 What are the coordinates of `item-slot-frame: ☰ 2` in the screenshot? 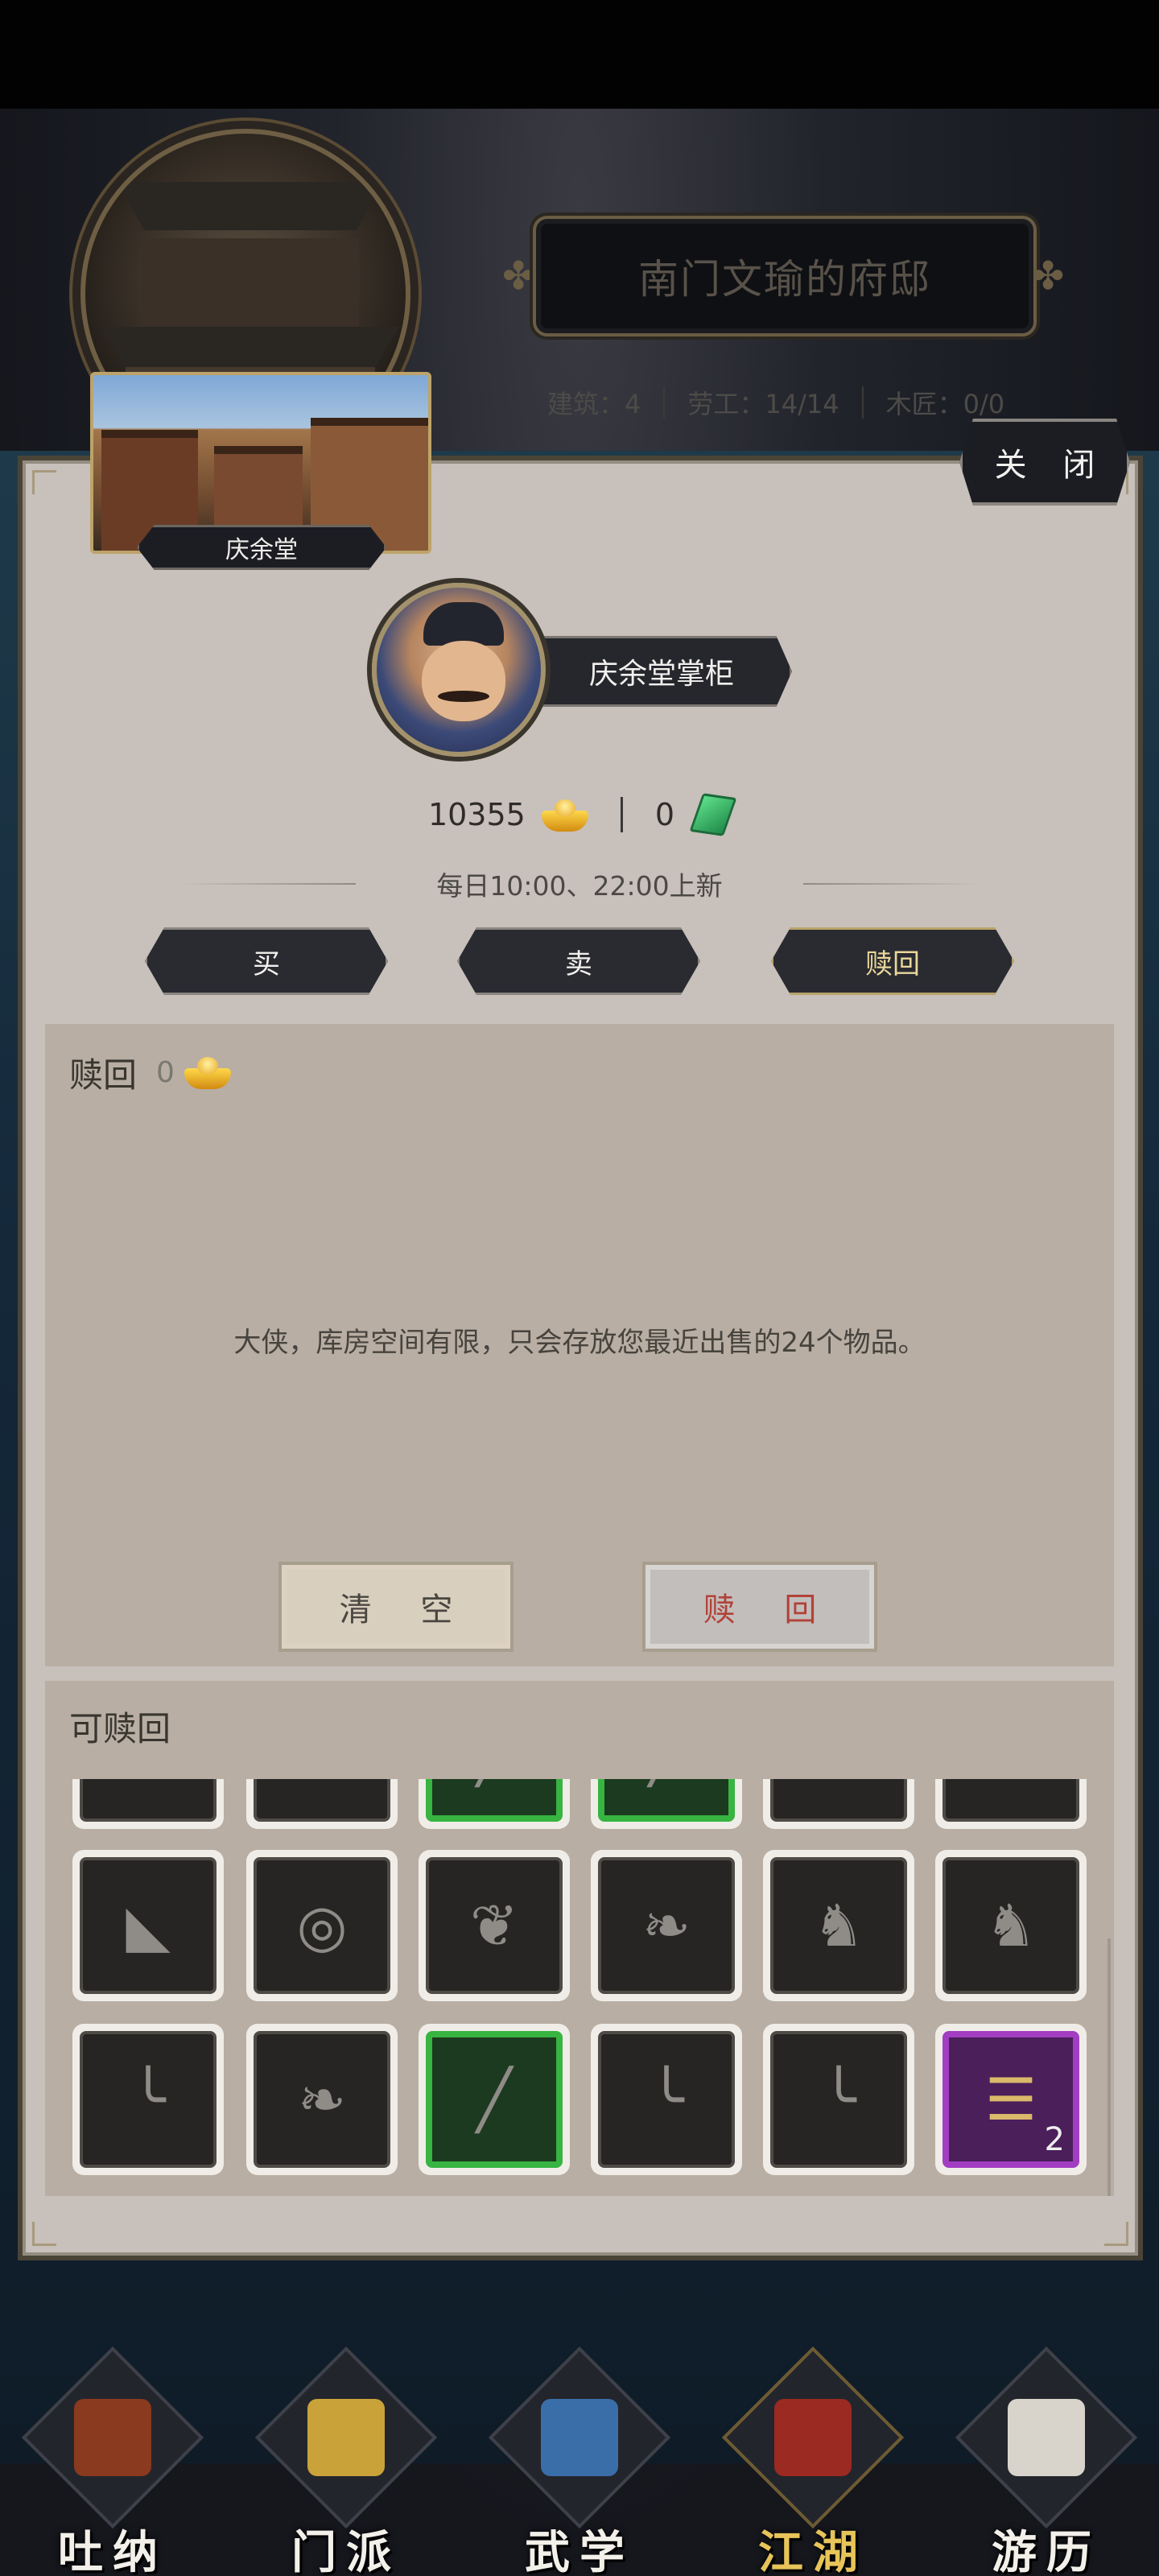 It's located at (1010, 2099).